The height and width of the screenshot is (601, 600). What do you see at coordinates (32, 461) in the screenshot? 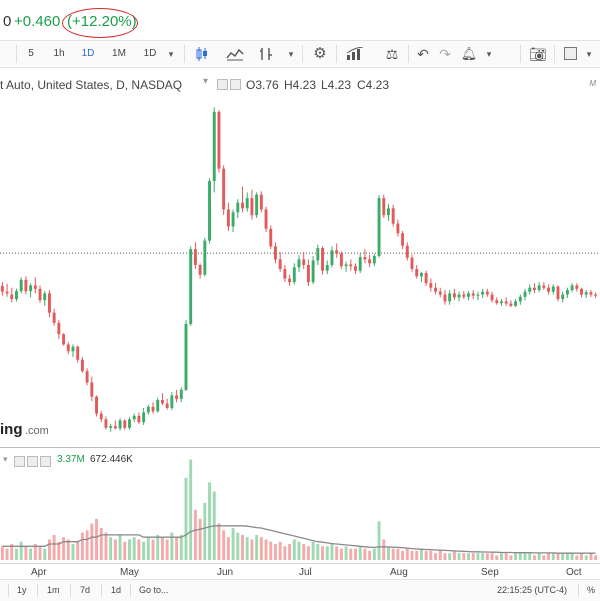
I see `volume-settings-icon` at bounding box center [32, 461].